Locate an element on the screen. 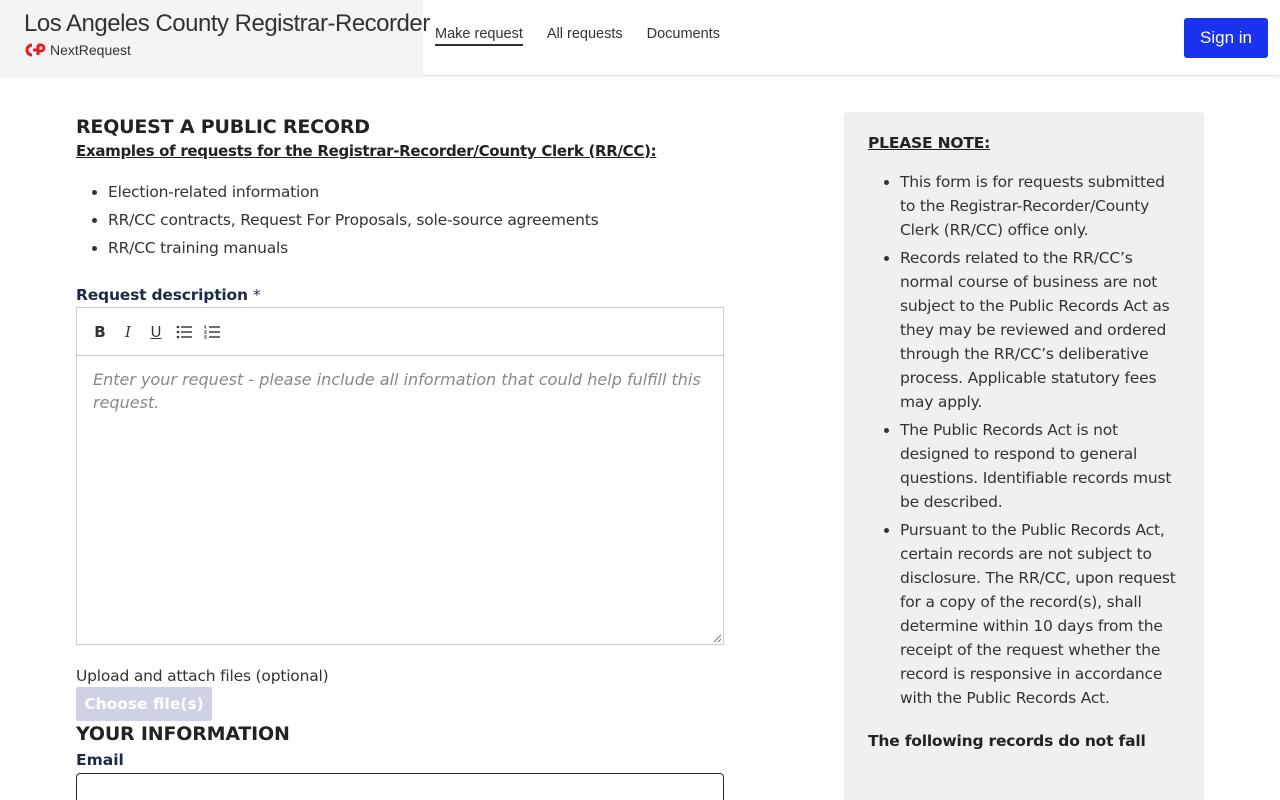 This screenshot has width=1280, height=800. upload-label: Upload and attach files (optional) is located at coordinates (202, 676).